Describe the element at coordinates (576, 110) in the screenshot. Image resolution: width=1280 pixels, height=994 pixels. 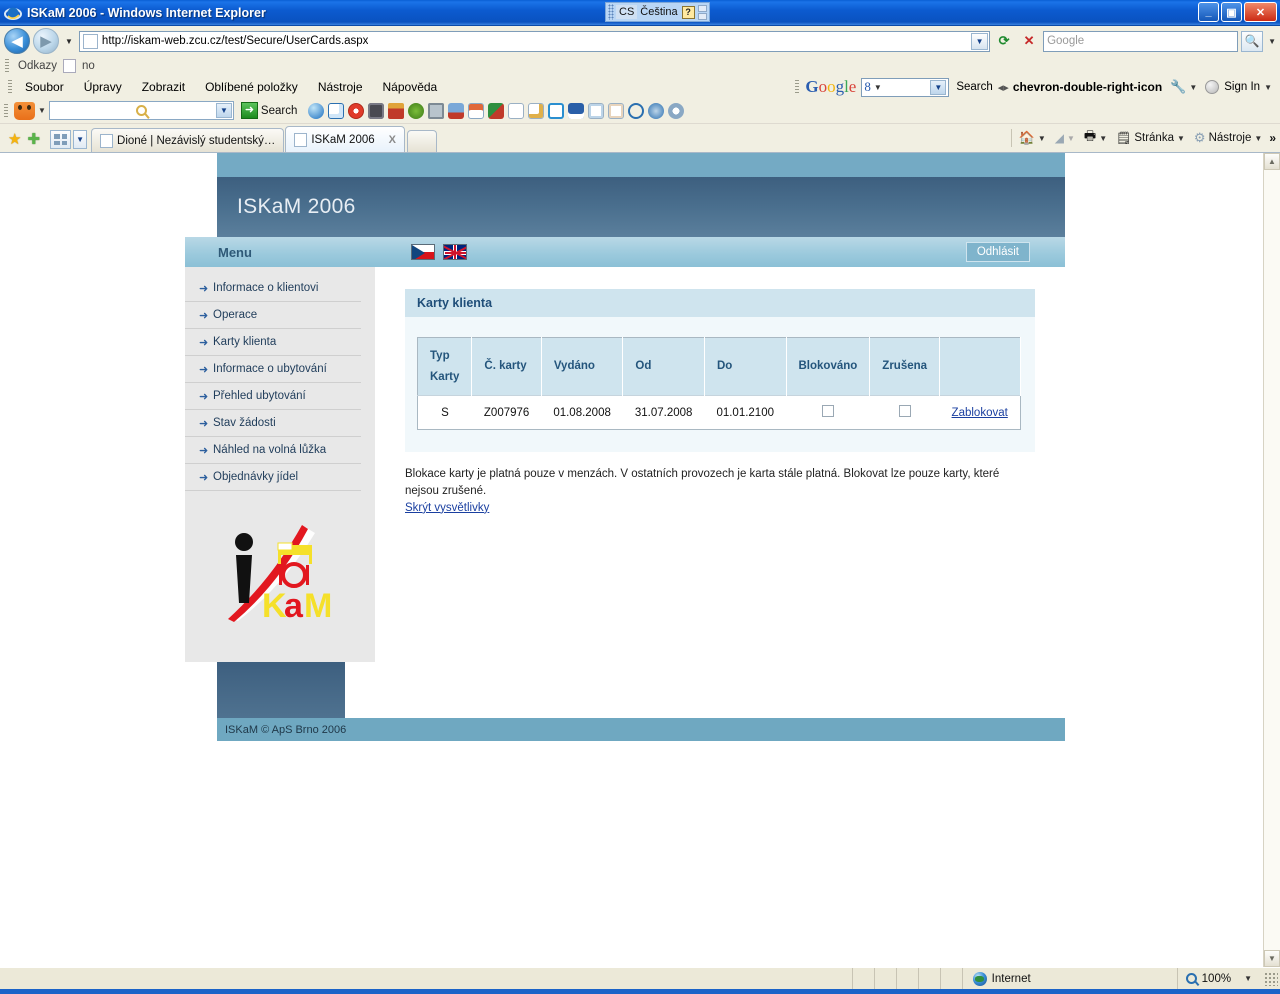
I see `save-icon` at that location.